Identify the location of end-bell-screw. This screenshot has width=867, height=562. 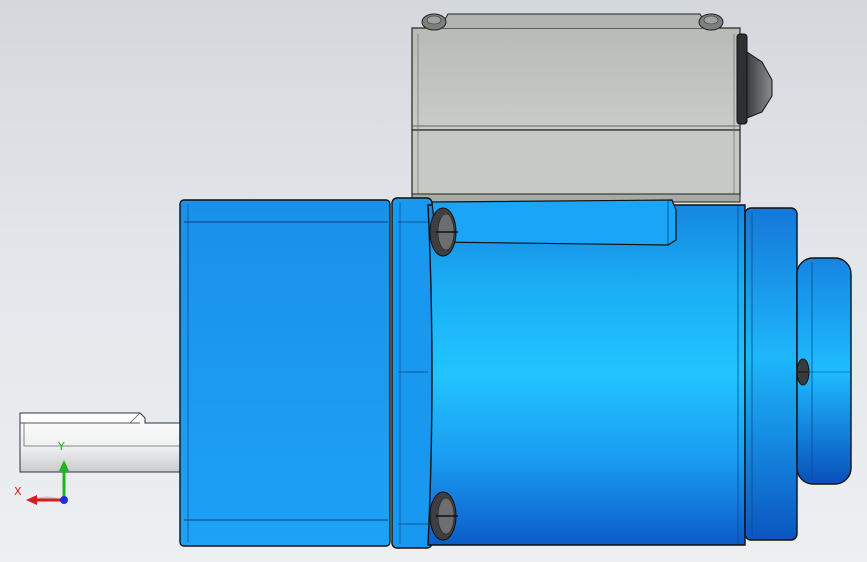
(803, 372).